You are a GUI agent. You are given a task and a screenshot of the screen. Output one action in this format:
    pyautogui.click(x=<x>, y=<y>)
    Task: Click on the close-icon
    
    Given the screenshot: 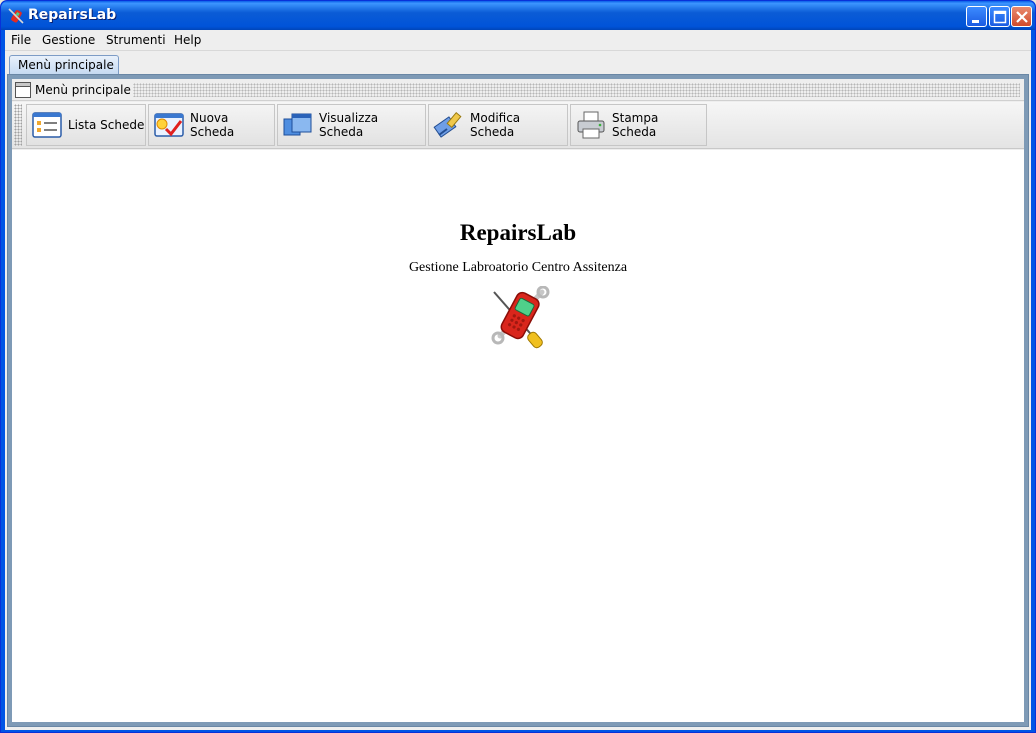 What is the action you would take?
    pyautogui.click(x=1022, y=17)
    